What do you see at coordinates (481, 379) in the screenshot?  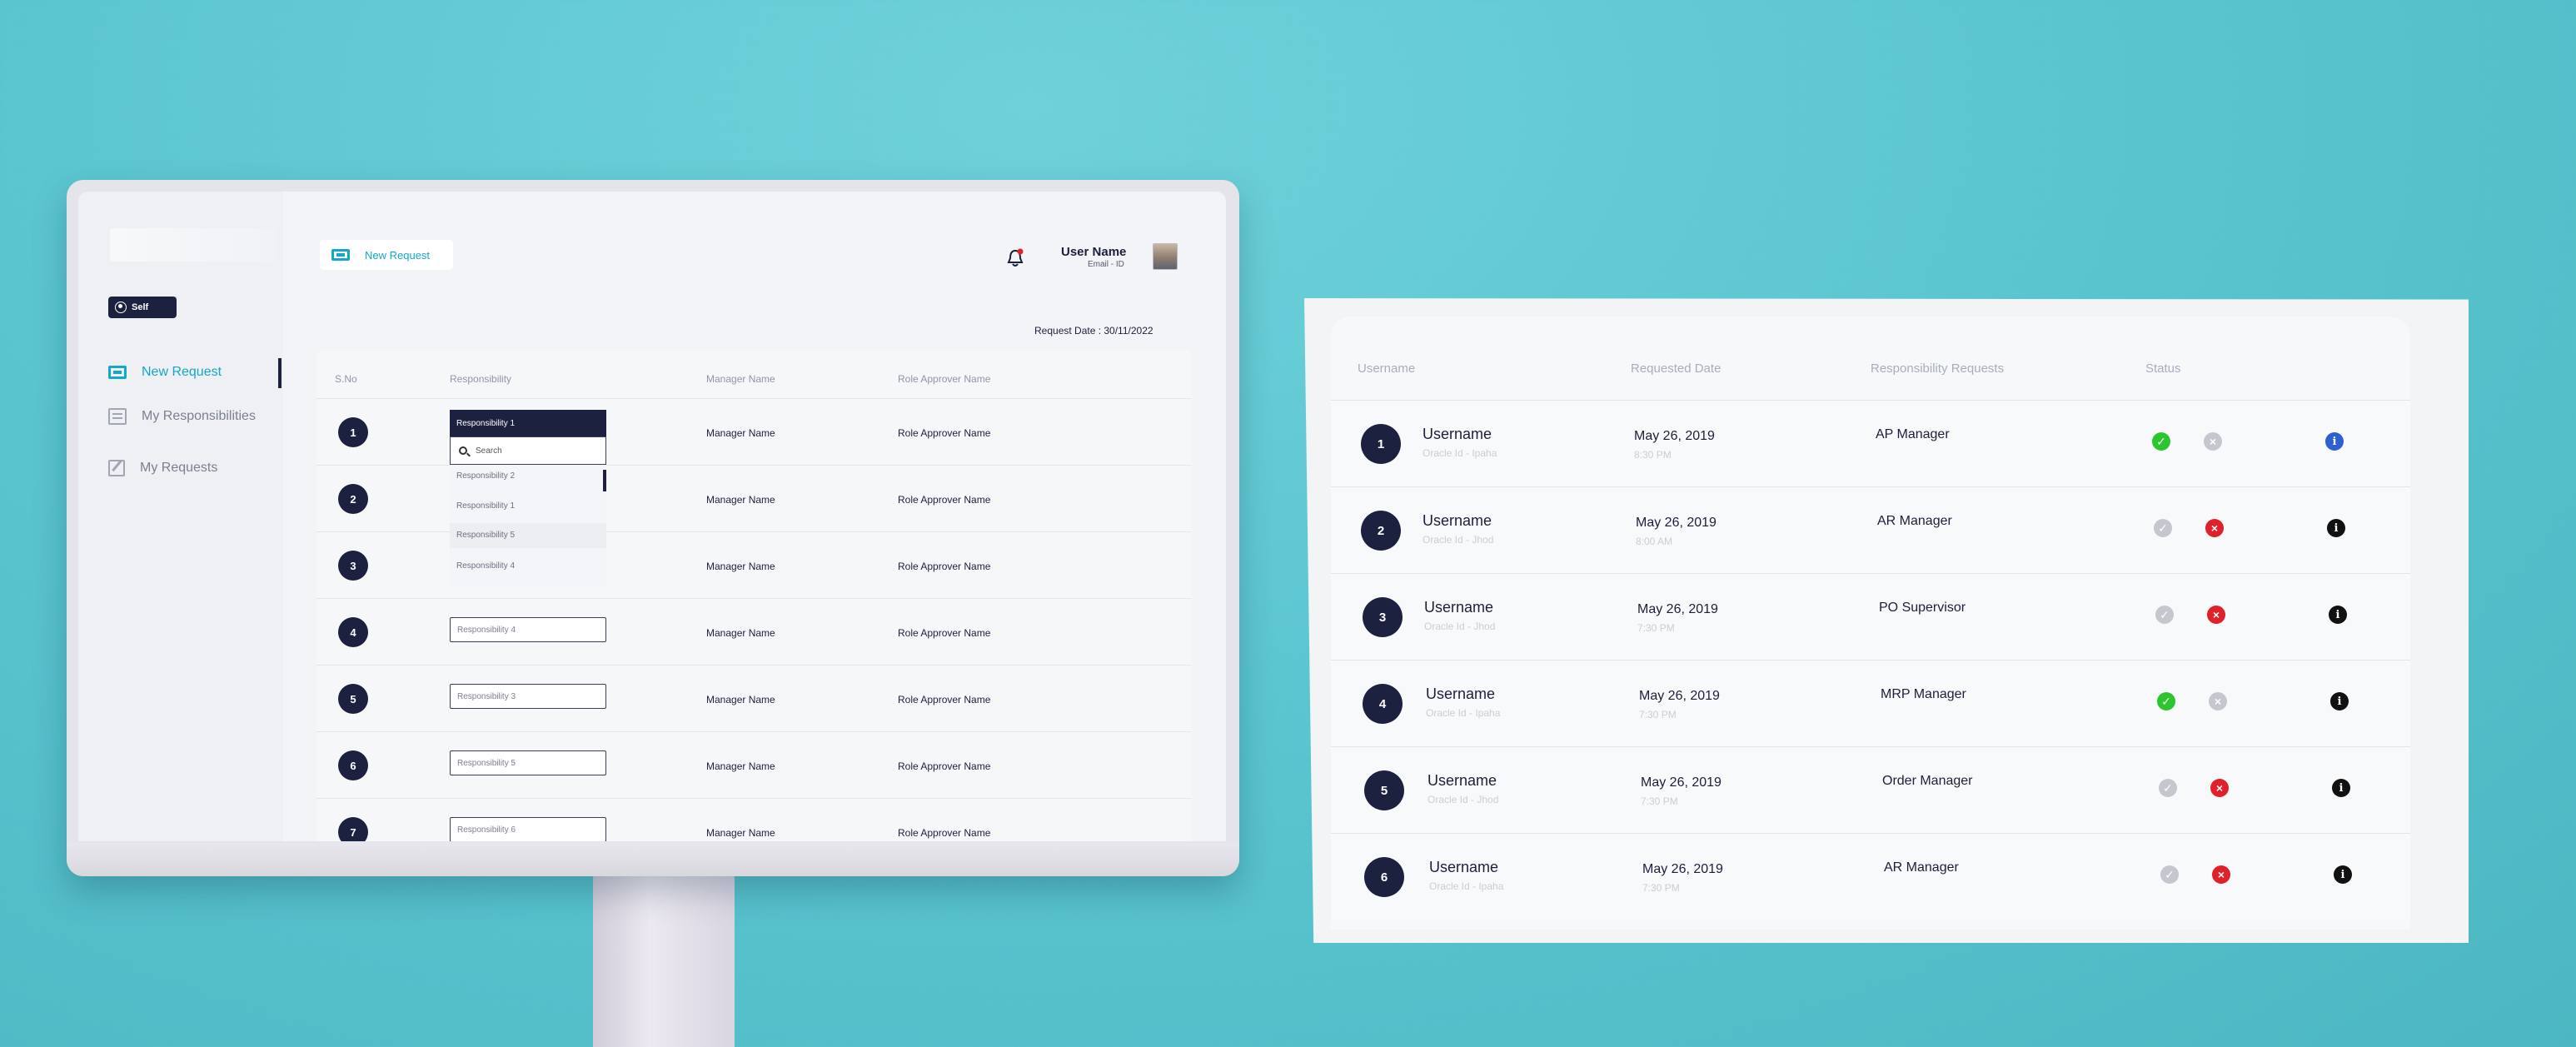 I see `column-header-responsibility: Responsibility` at bounding box center [481, 379].